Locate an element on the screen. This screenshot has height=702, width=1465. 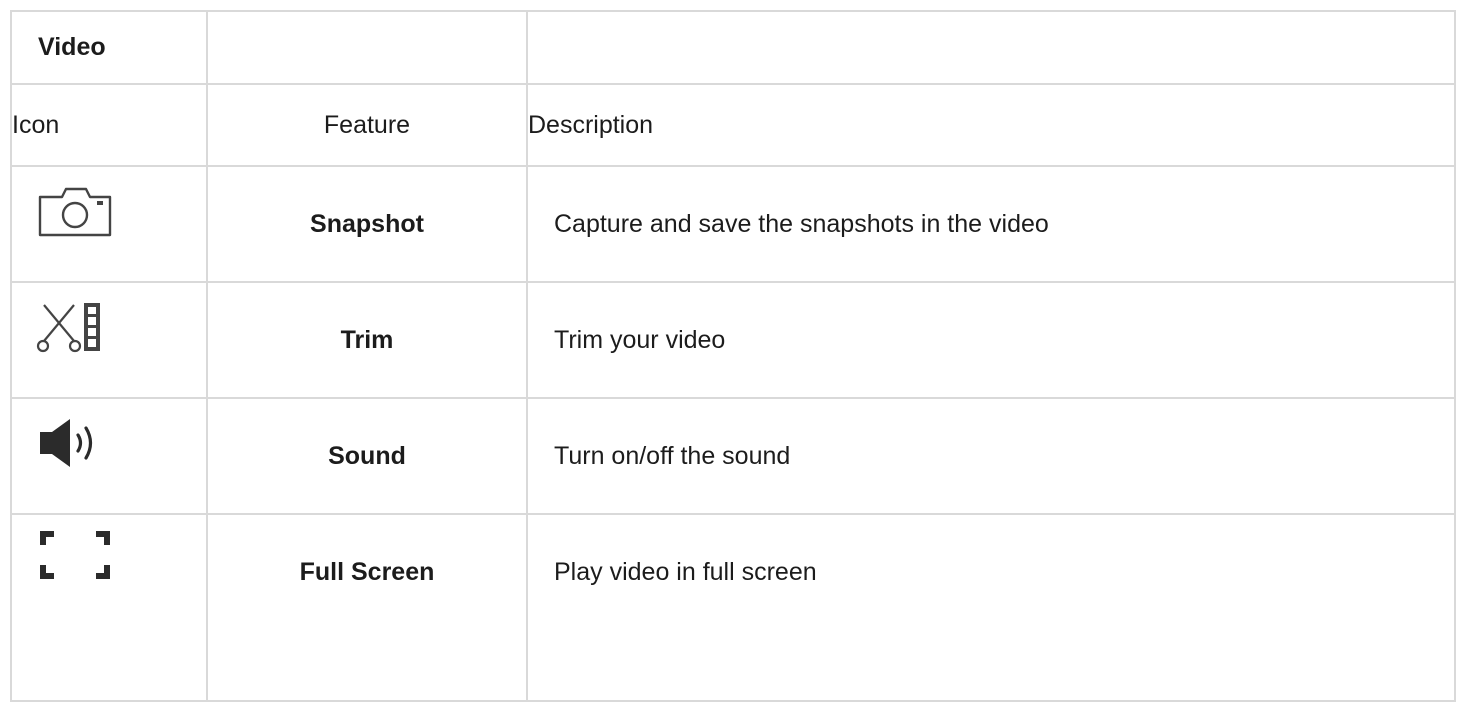
header-feature: Feature is located at coordinates (367, 125).